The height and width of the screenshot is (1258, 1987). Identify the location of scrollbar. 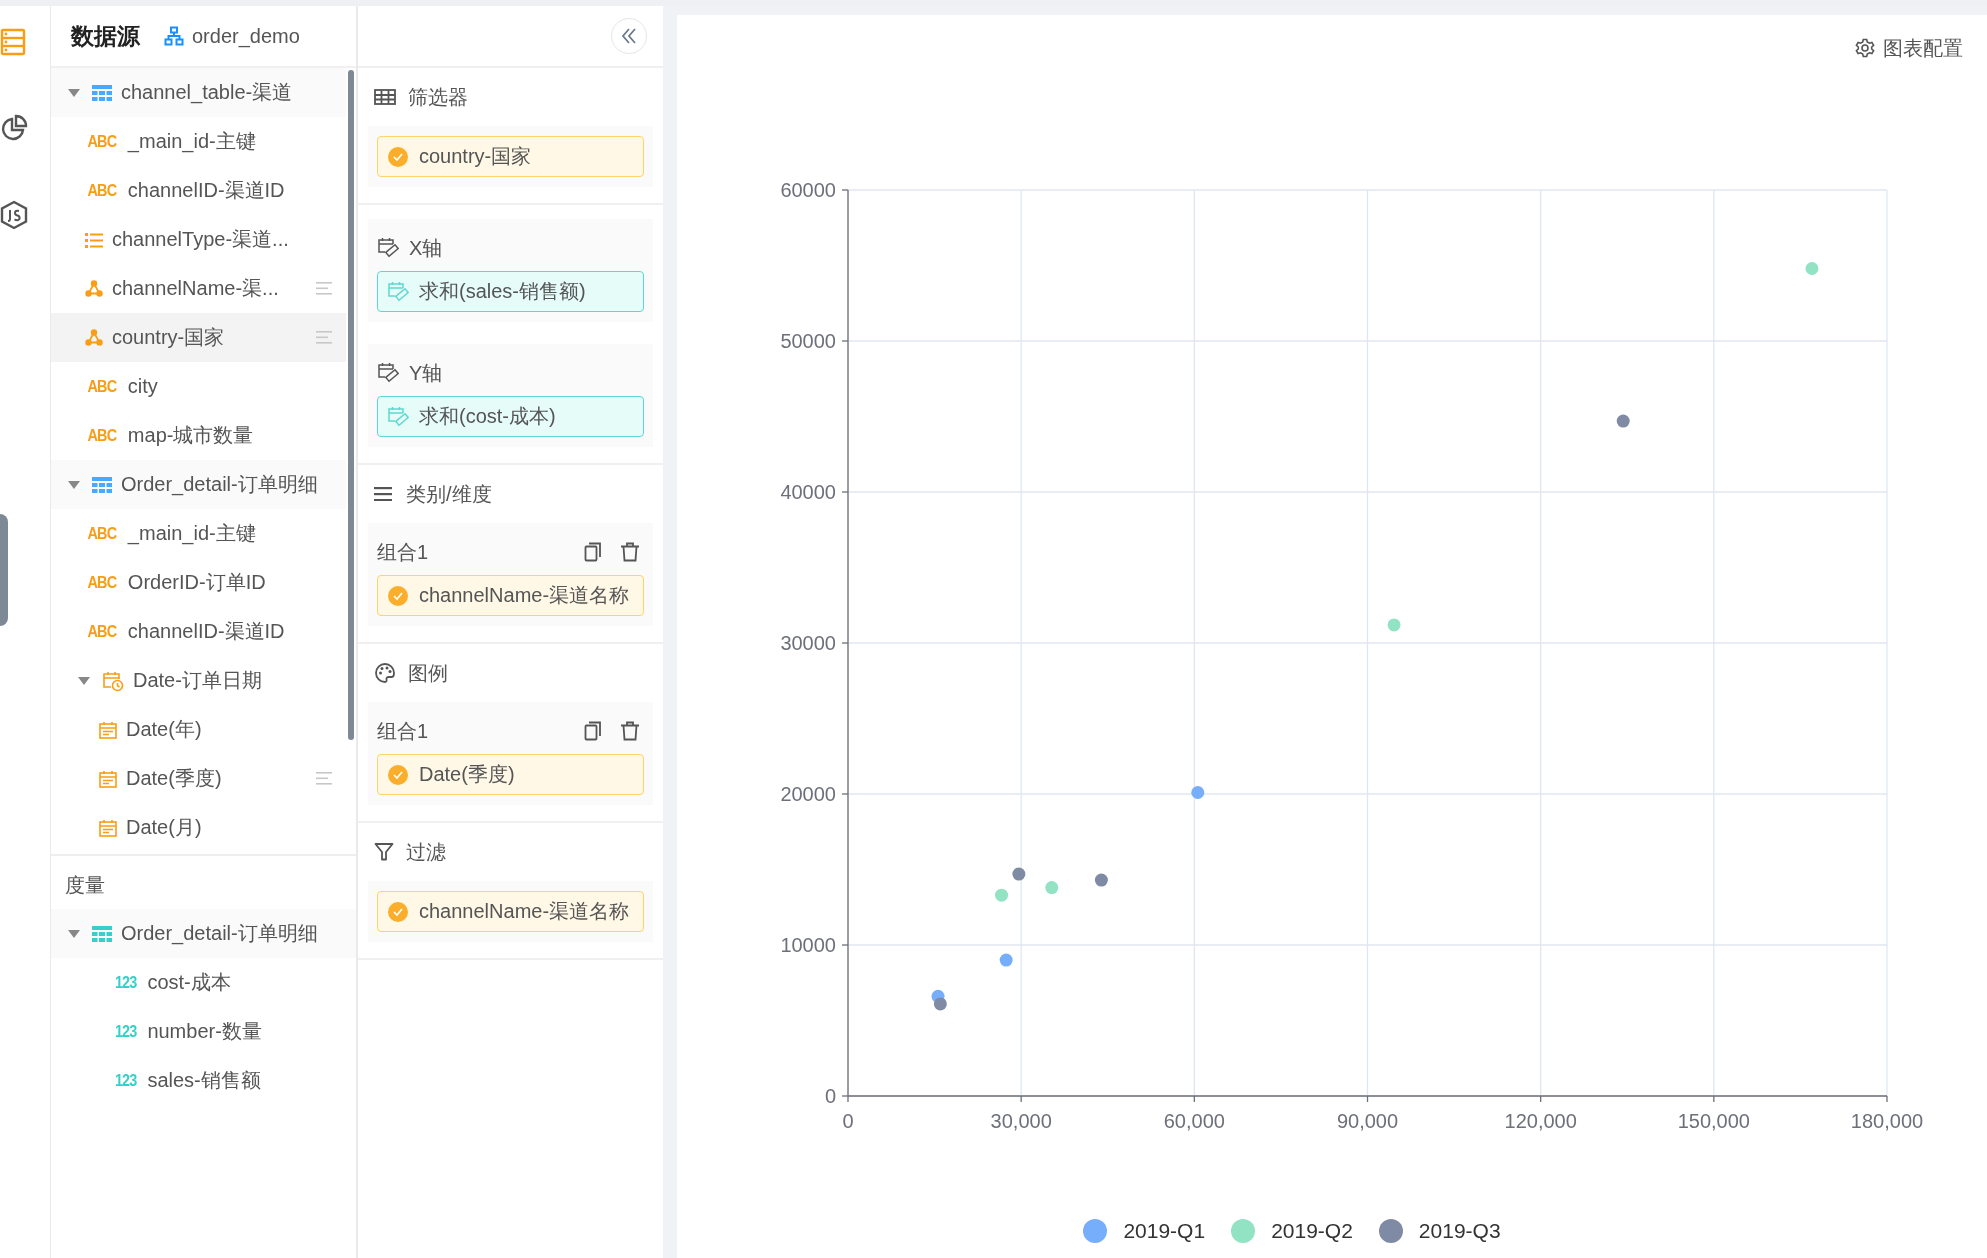
(351, 405).